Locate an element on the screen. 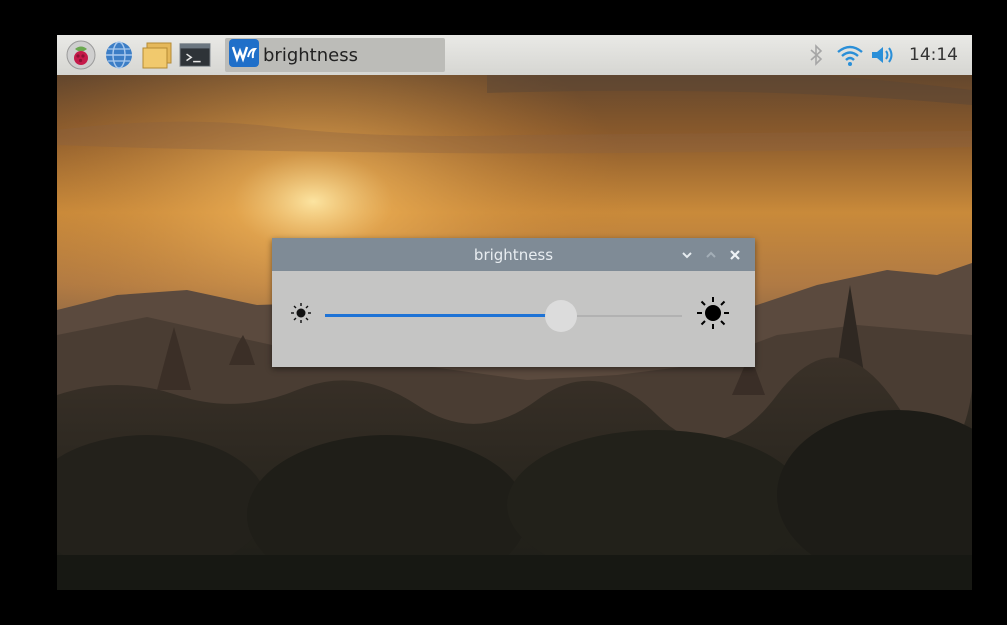 The image size is (1007, 625). waveshare-app-icon is located at coordinates (244, 55).